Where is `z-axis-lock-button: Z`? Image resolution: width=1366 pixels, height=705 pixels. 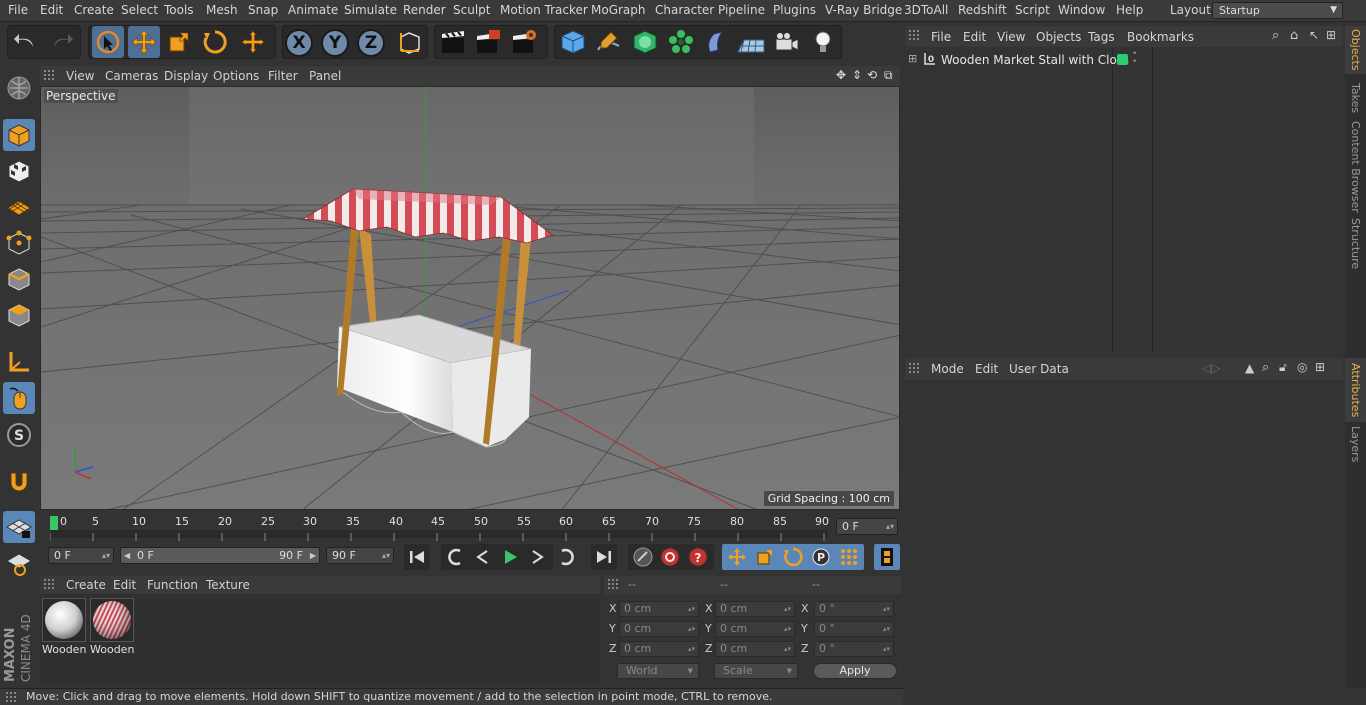 z-axis-lock-button: Z is located at coordinates (371, 43).